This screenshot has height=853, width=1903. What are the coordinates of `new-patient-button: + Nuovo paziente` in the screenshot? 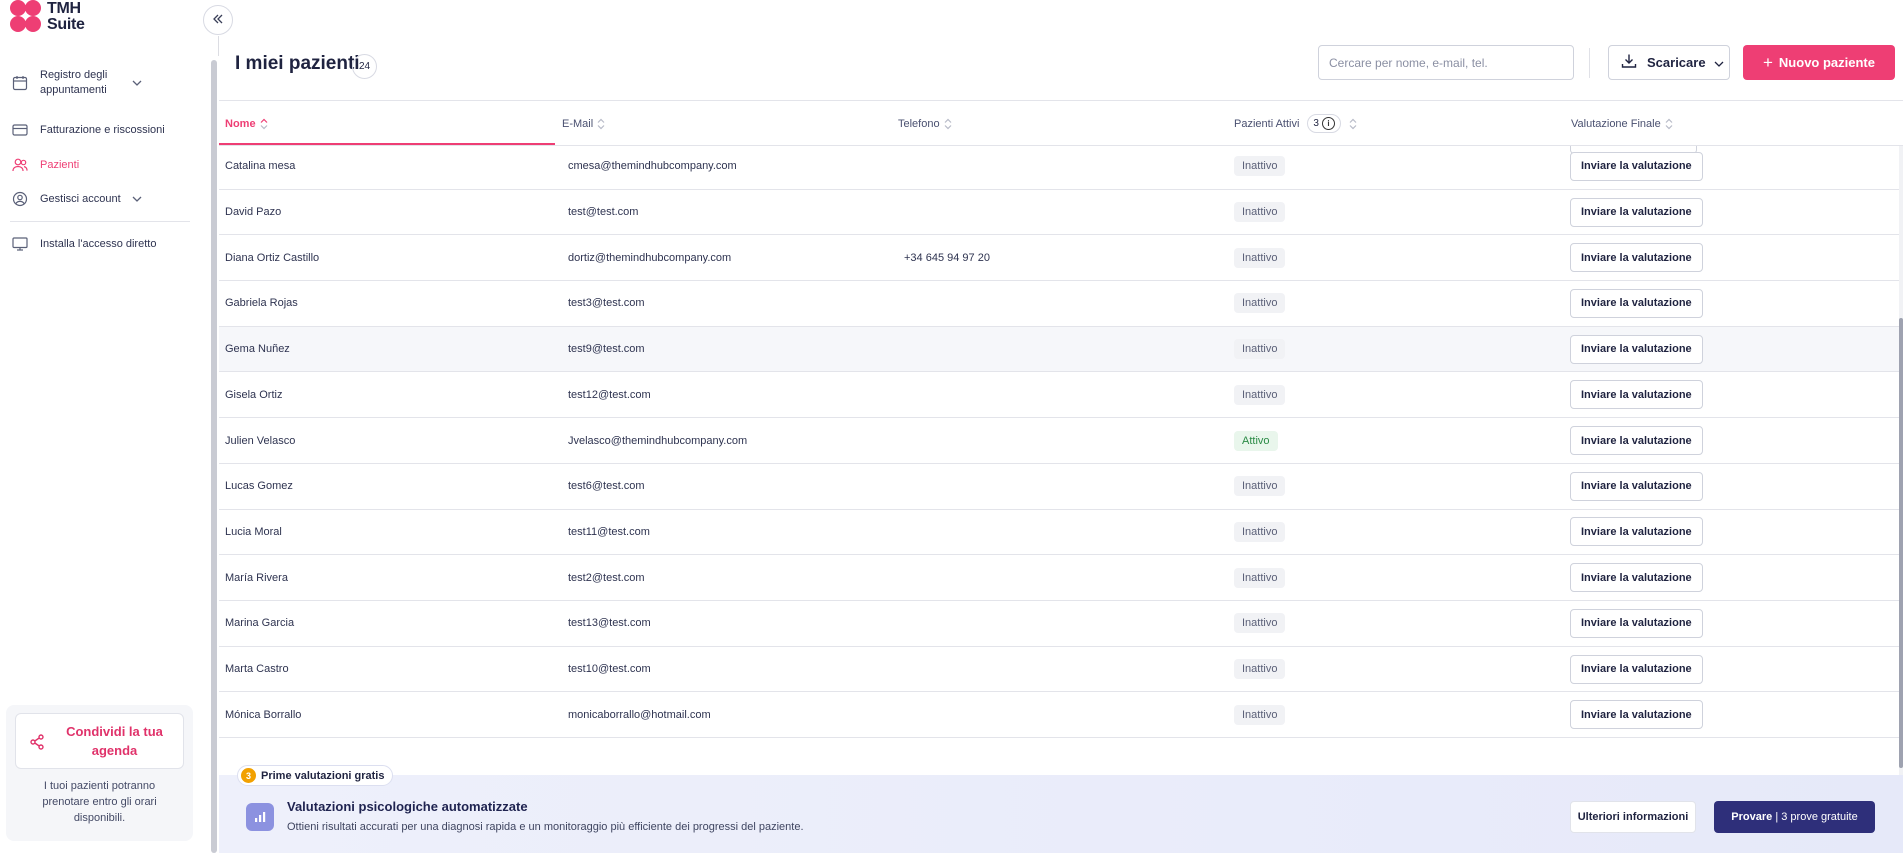 It's located at (1819, 62).